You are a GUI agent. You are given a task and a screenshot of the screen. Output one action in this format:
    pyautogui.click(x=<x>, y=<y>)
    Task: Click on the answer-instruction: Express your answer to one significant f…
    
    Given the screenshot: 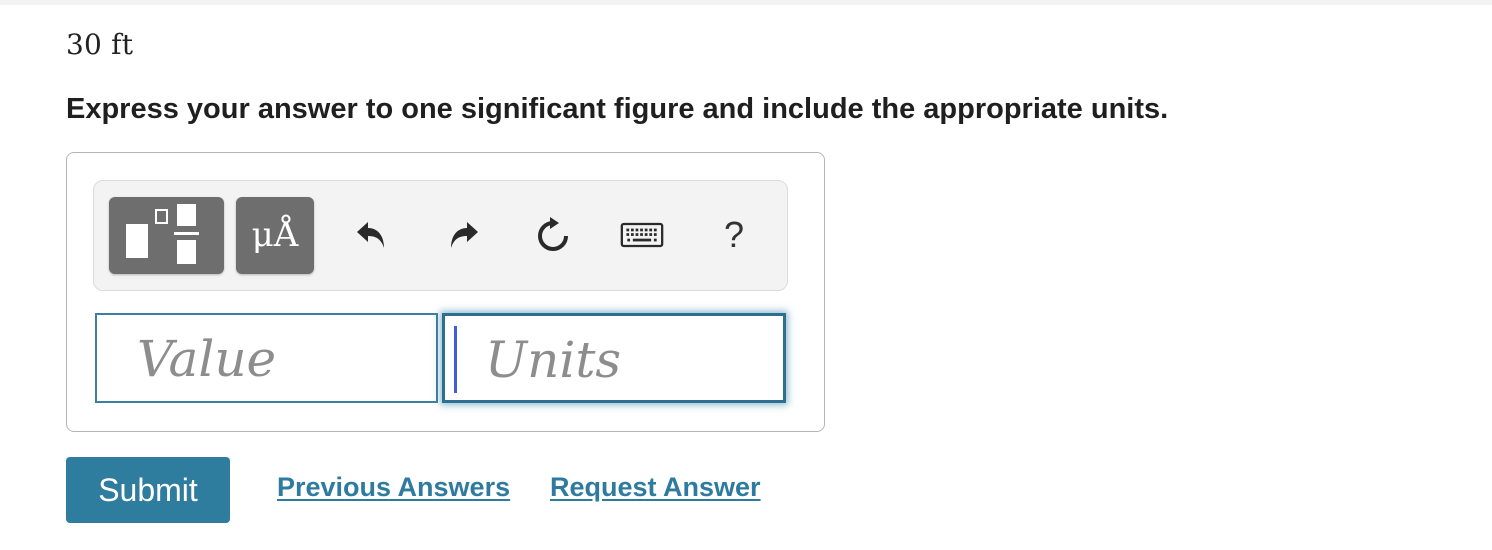 What is the action you would take?
    pyautogui.click(x=617, y=109)
    